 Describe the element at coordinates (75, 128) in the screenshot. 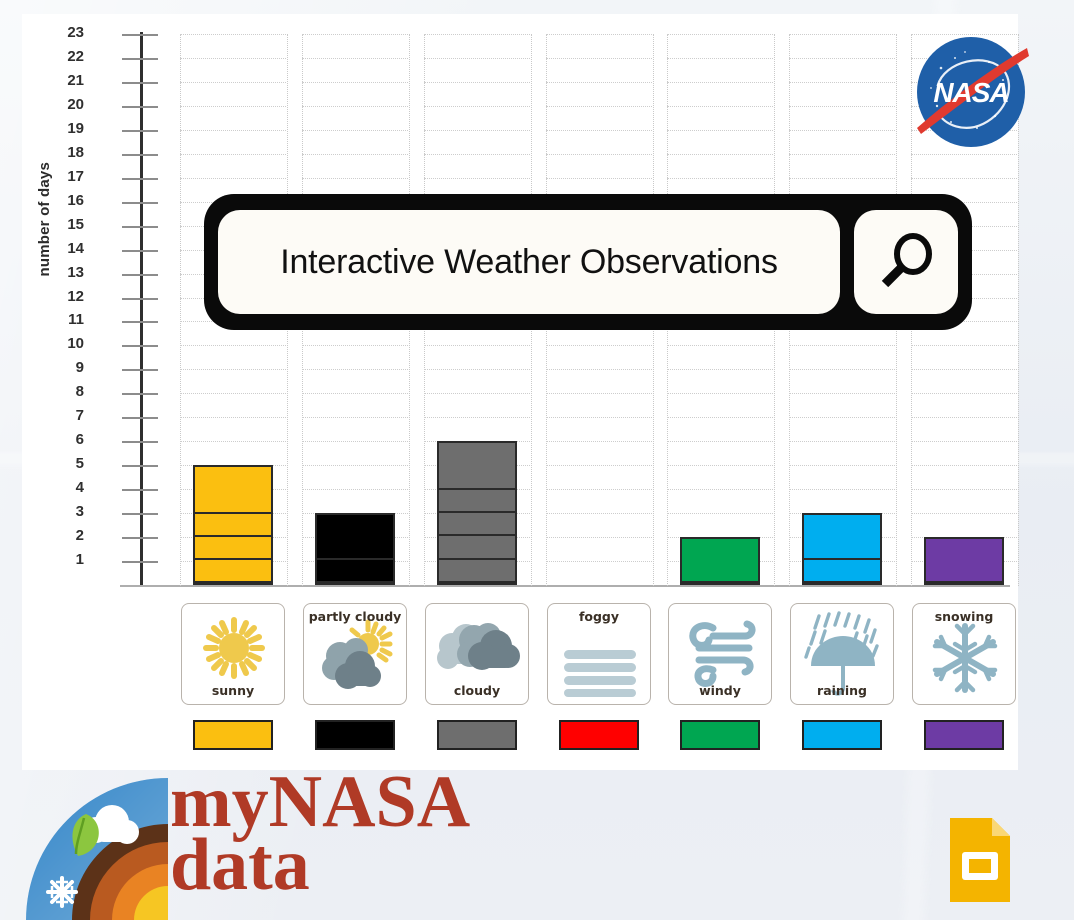

I see `y-tick-label: 19` at that location.